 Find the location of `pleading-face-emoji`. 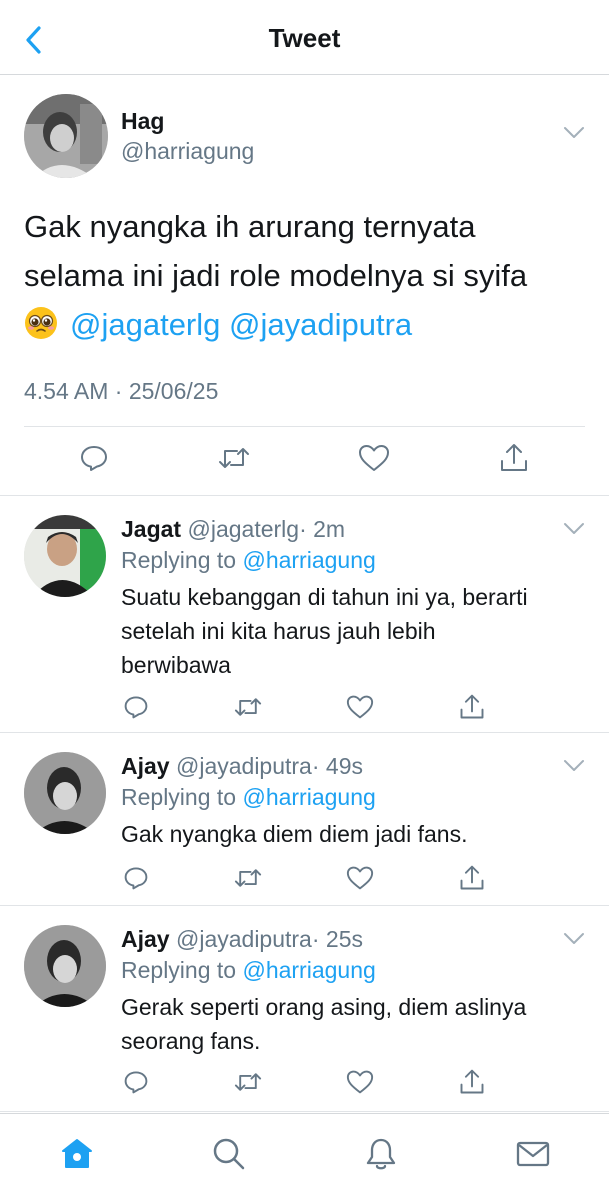

pleading-face-emoji is located at coordinates (41, 323).